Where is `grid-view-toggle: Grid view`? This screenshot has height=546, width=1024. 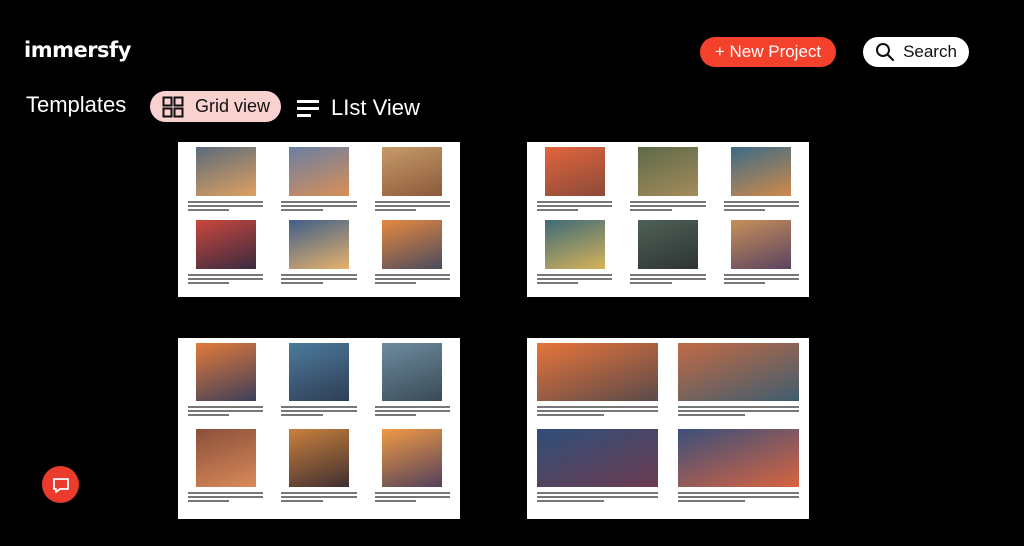
grid-view-toggle: Grid view is located at coordinates (215, 106).